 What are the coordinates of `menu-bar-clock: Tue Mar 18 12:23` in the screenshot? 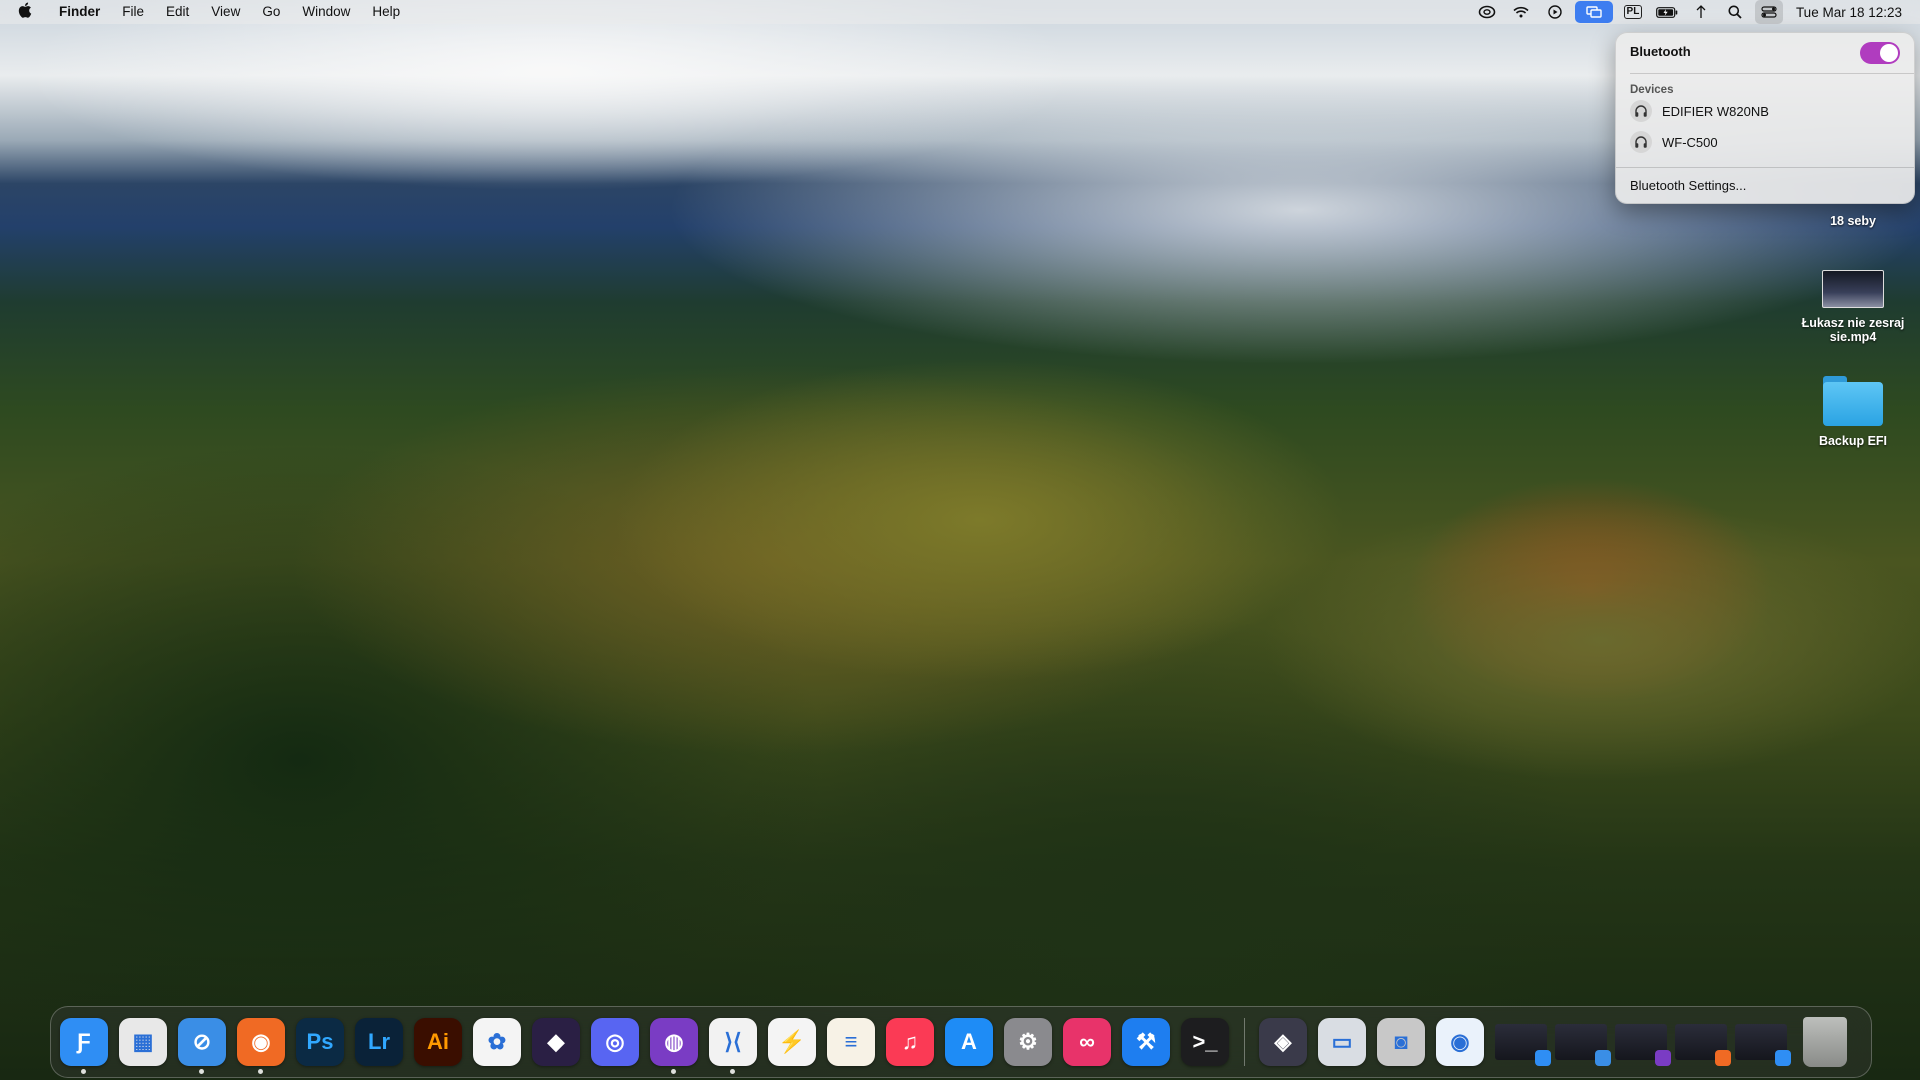 It's located at (1853, 12).